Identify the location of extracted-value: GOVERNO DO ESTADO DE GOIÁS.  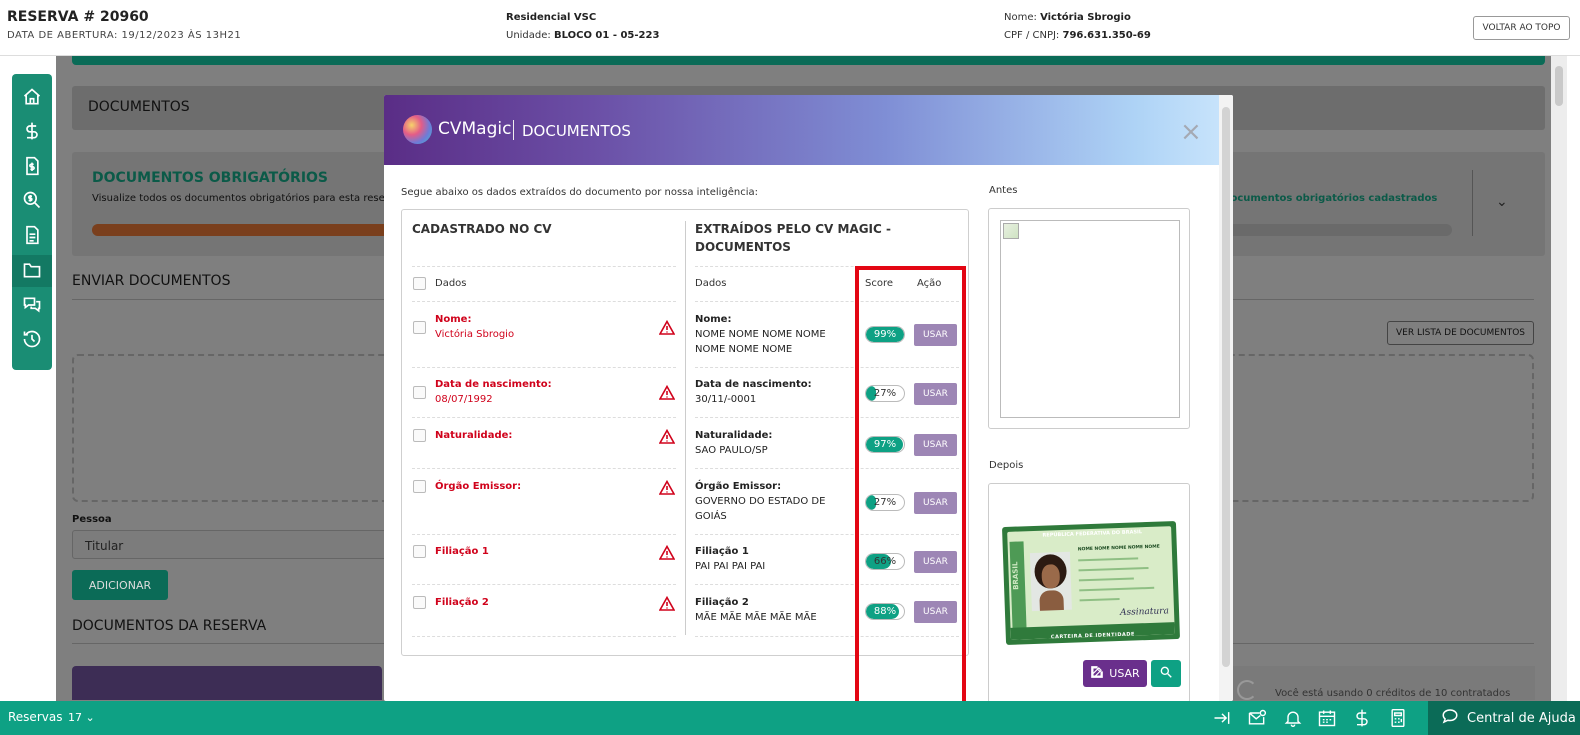
(760, 509).